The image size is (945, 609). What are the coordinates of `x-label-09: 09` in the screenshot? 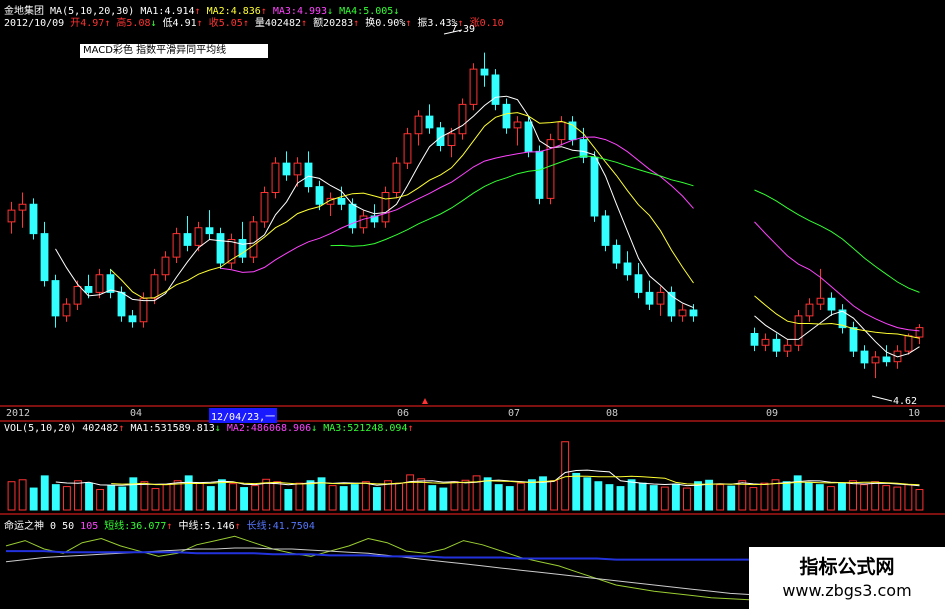 It's located at (772, 413).